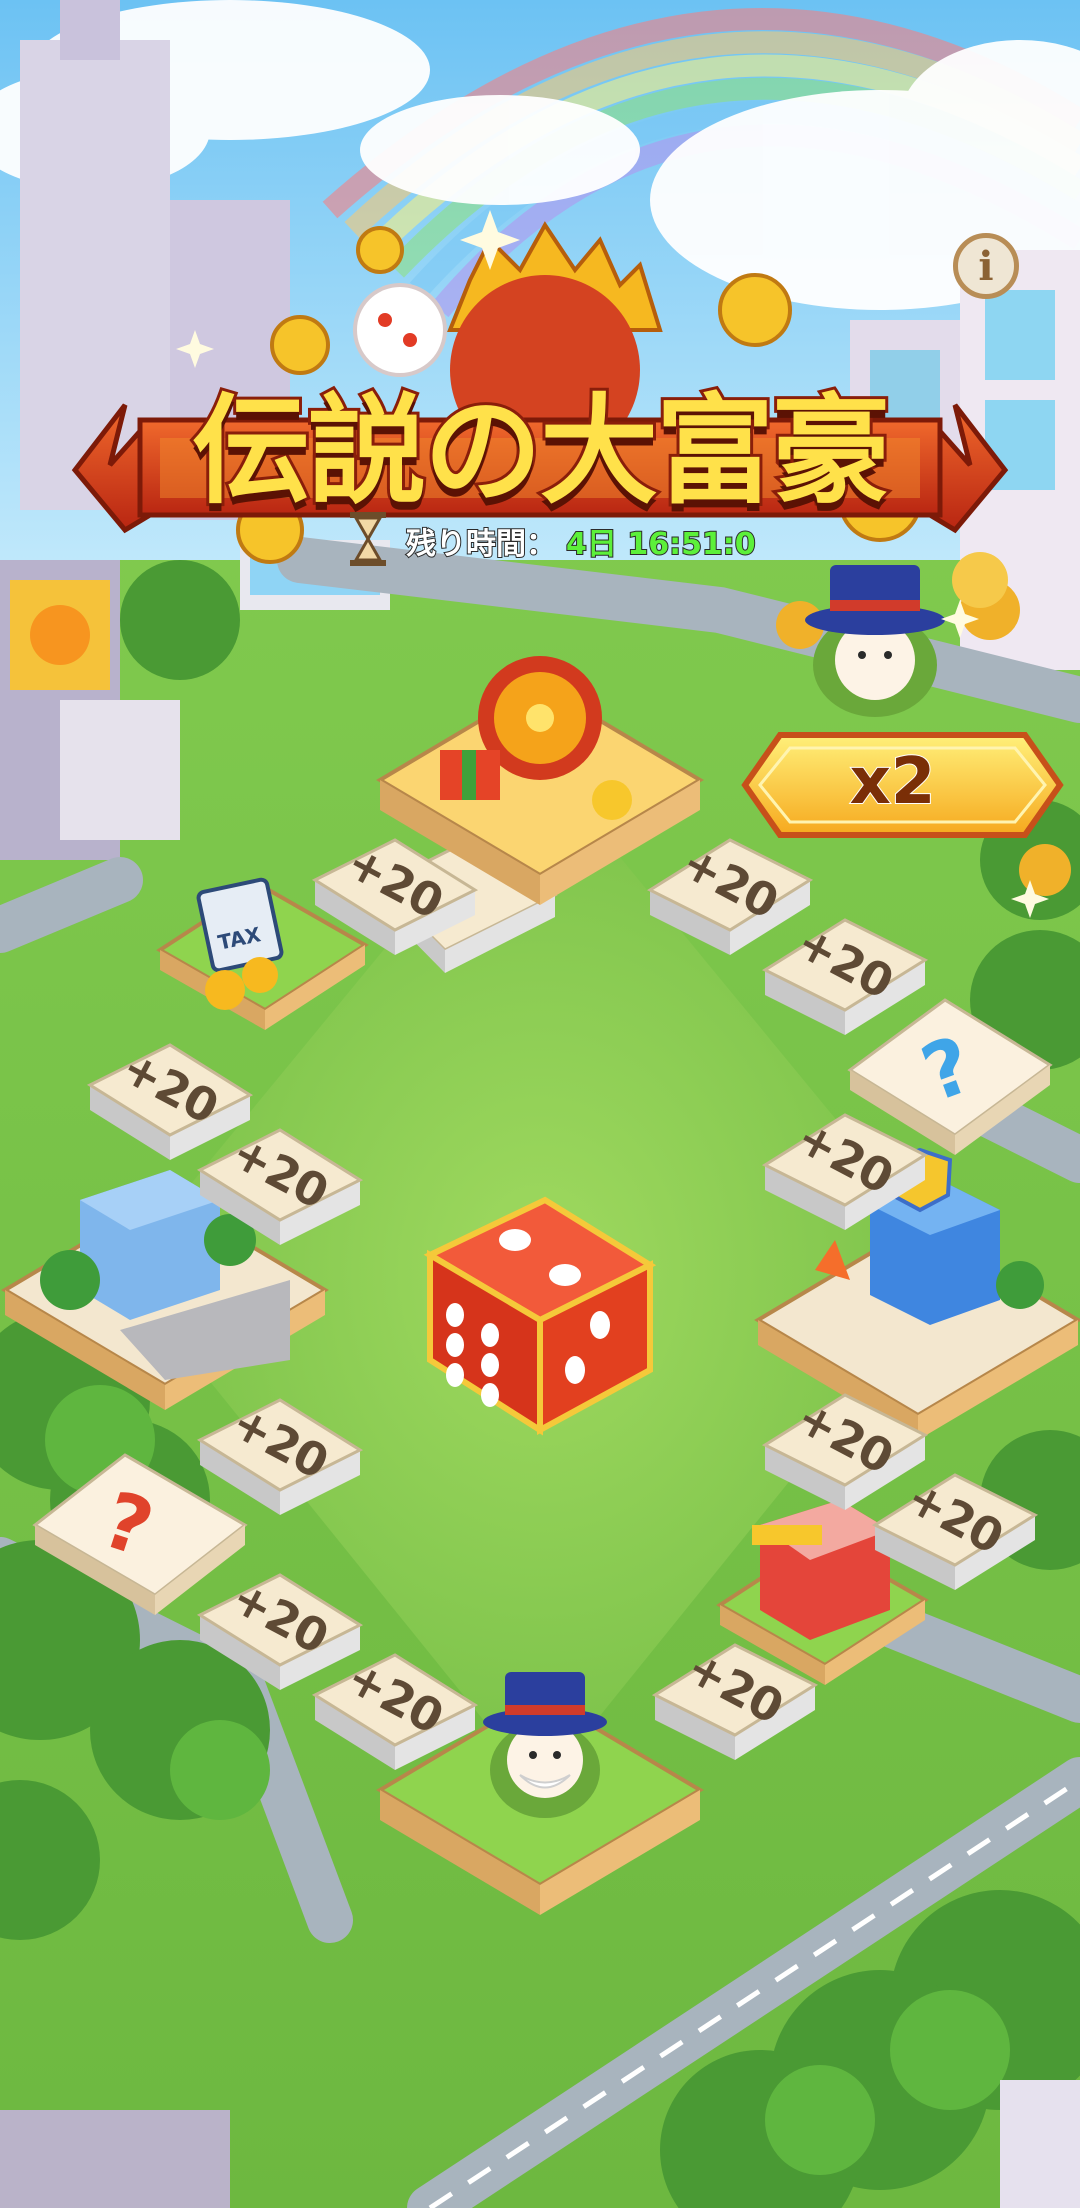  I want to click on roll-dice-button, so click(542, 1317).